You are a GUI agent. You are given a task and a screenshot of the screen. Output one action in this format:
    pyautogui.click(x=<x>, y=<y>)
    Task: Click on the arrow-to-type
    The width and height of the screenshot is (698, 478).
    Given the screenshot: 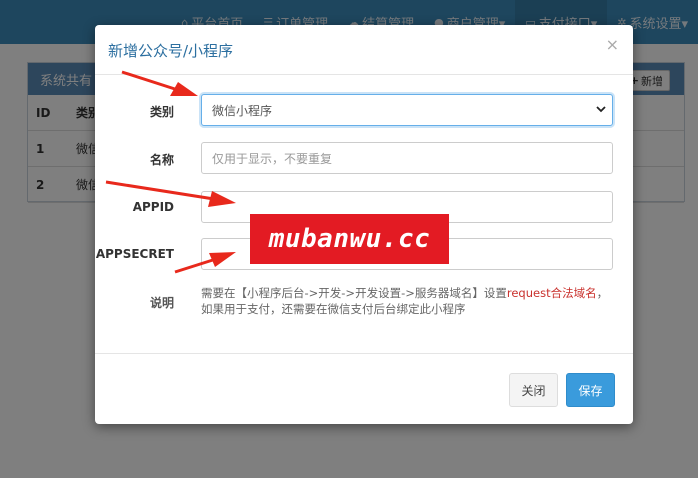 What is the action you would take?
    pyautogui.click(x=159, y=83)
    